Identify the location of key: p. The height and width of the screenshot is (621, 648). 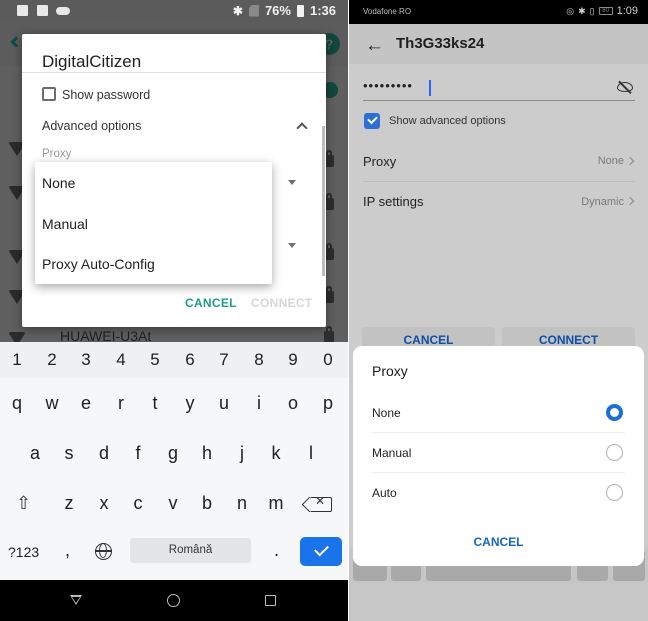
(328, 403).